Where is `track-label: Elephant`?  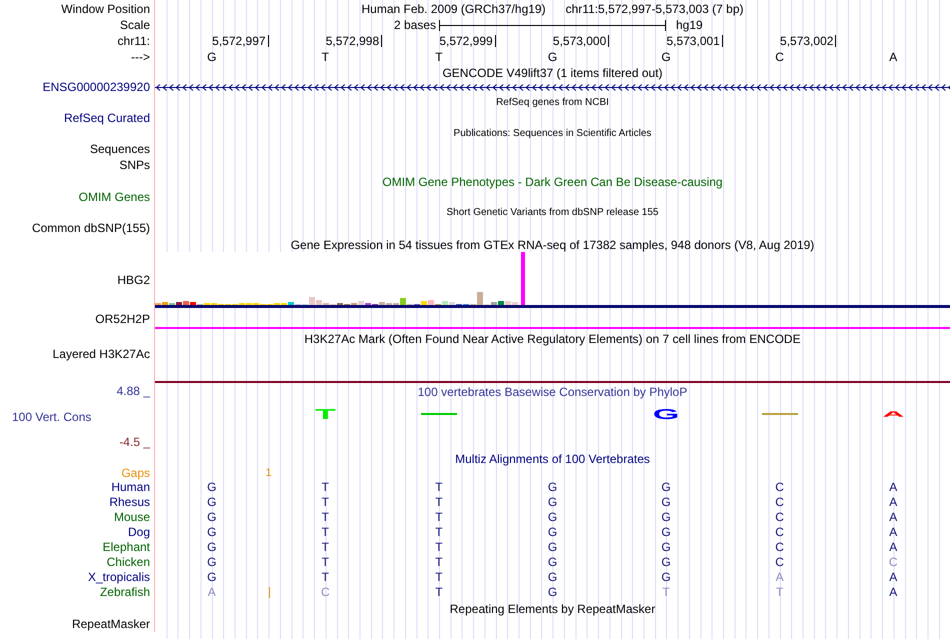 track-label: Elephant is located at coordinates (126, 547).